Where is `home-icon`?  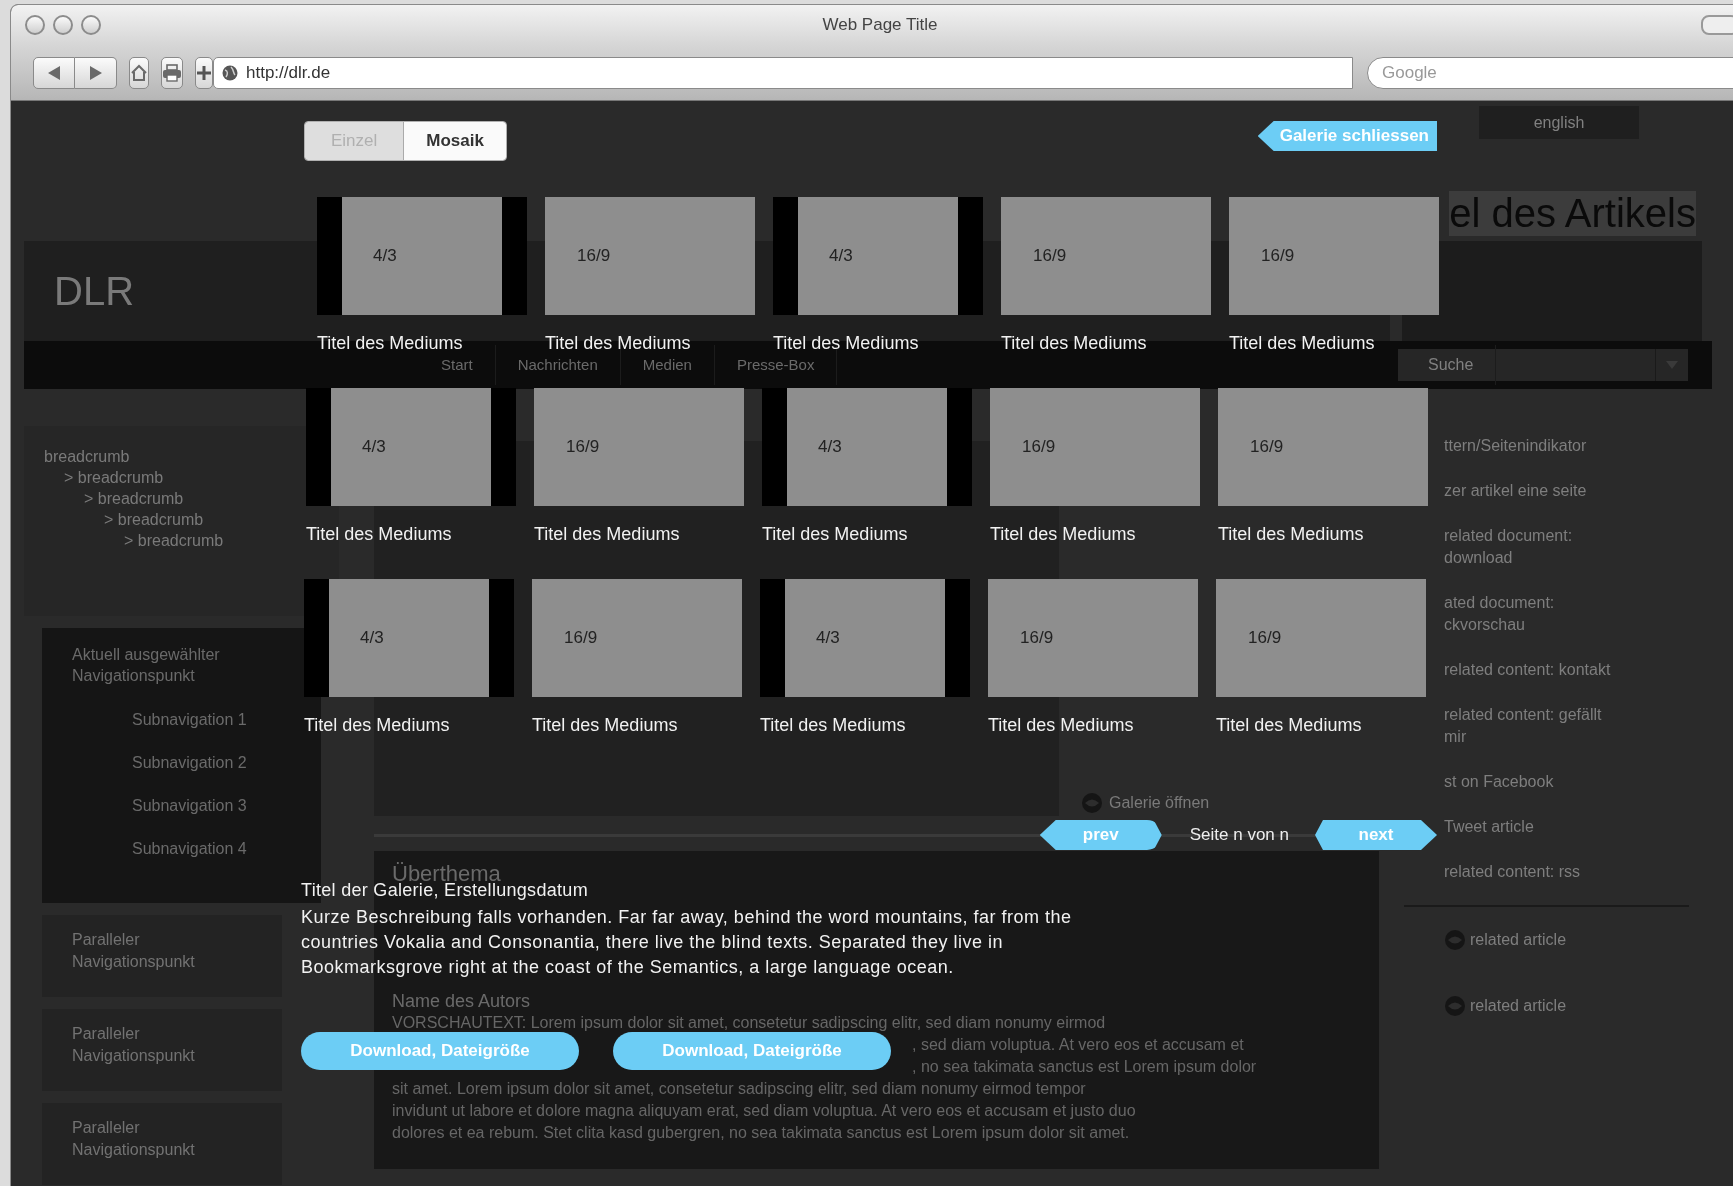
home-icon is located at coordinates (139, 72).